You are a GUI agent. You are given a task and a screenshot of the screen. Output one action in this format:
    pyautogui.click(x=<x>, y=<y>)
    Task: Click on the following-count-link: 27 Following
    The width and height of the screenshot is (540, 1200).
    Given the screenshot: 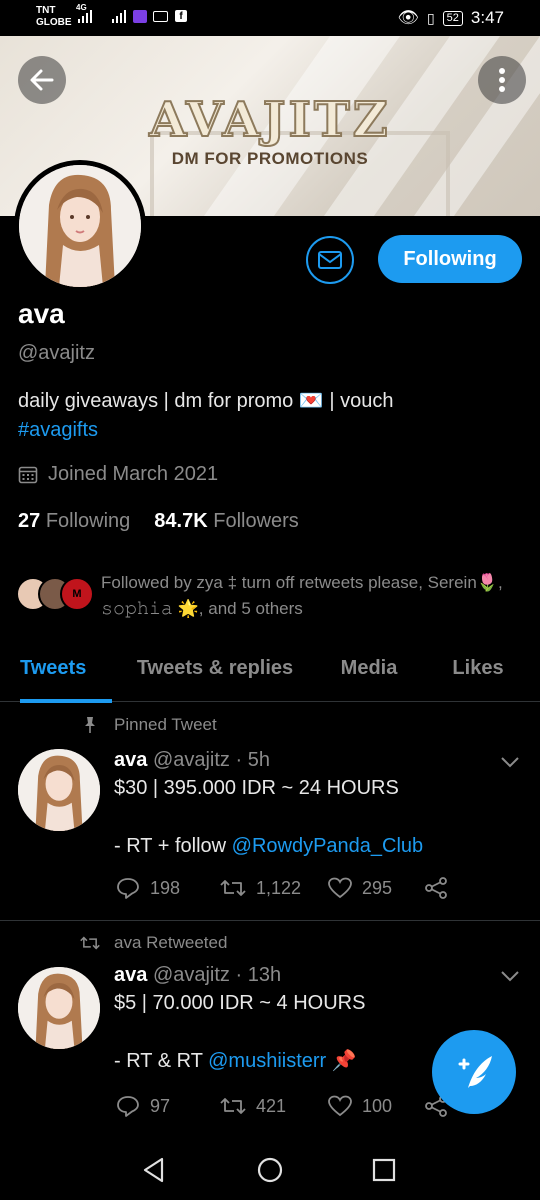 What is the action you would take?
    pyautogui.click(x=74, y=521)
    